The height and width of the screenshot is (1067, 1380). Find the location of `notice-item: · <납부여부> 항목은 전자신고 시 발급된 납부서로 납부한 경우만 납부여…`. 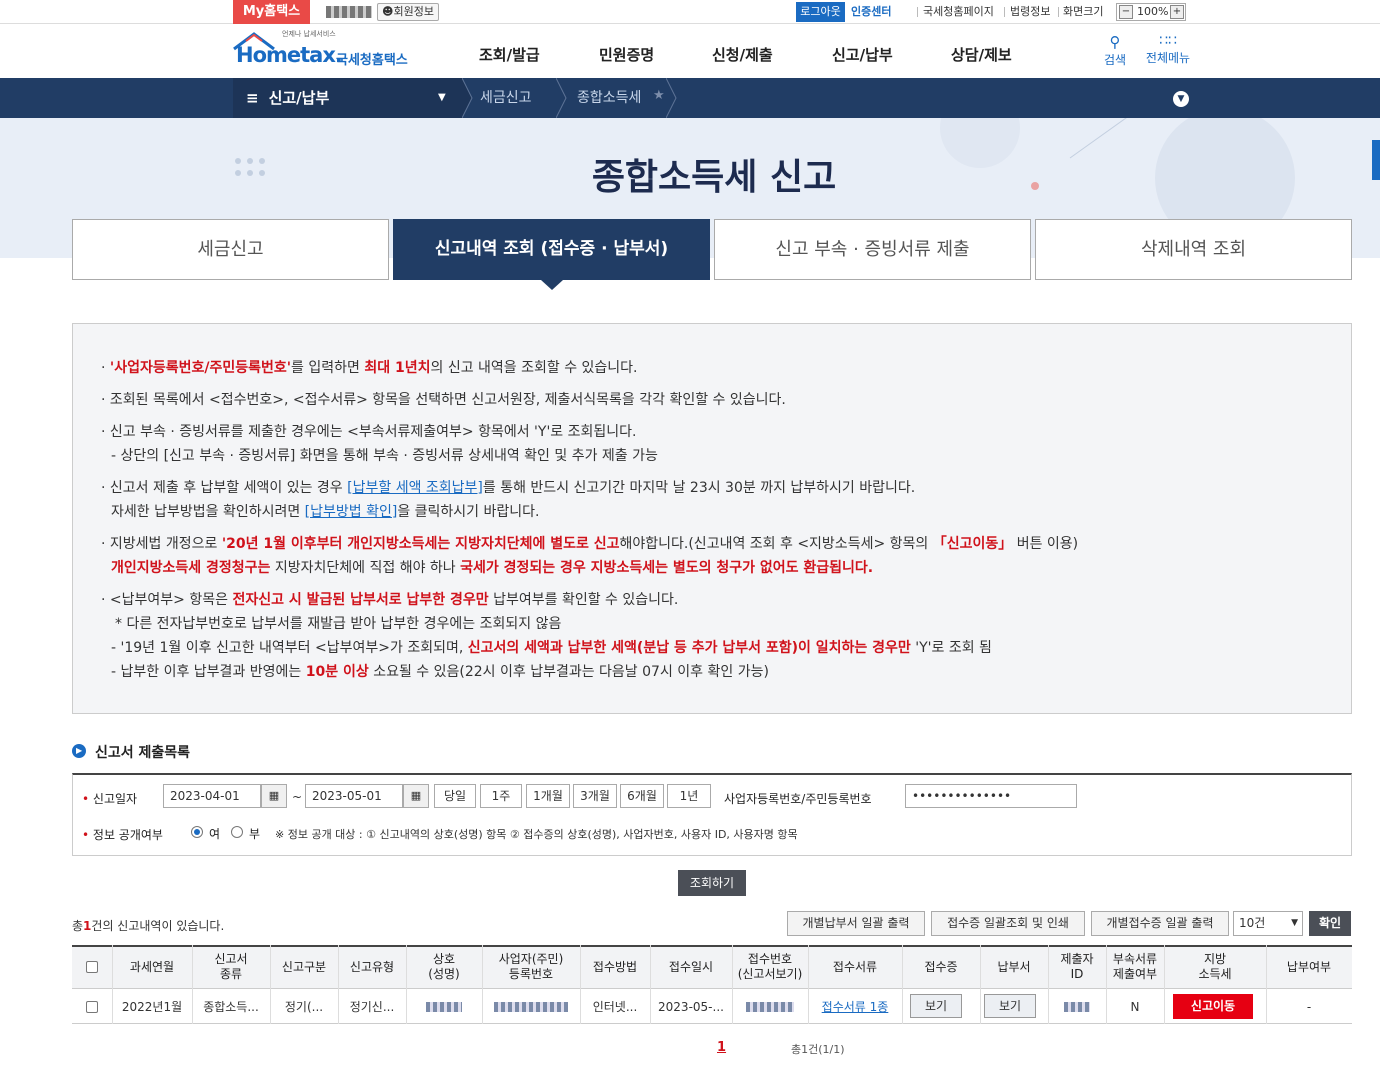

notice-item: · <납부여부> 항목은 전자신고 시 발급된 납부서로 납부한 경우만 납부여… is located at coordinates (390, 600).